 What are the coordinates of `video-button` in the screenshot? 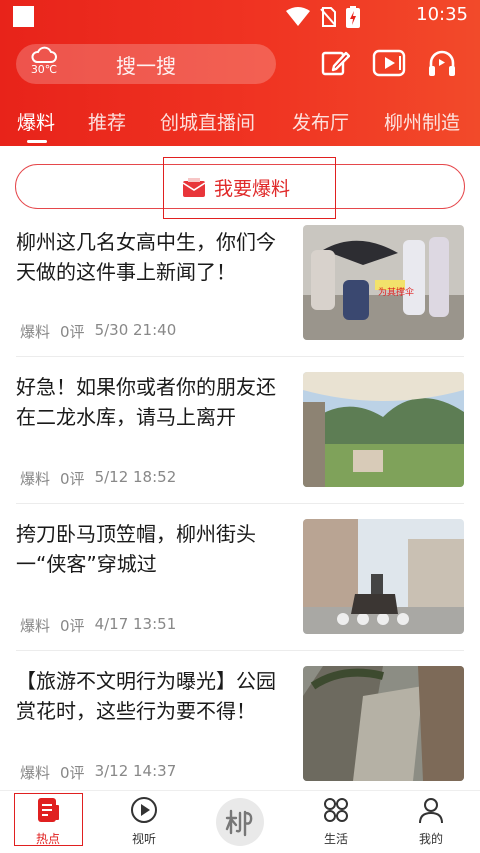 It's located at (389, 63).